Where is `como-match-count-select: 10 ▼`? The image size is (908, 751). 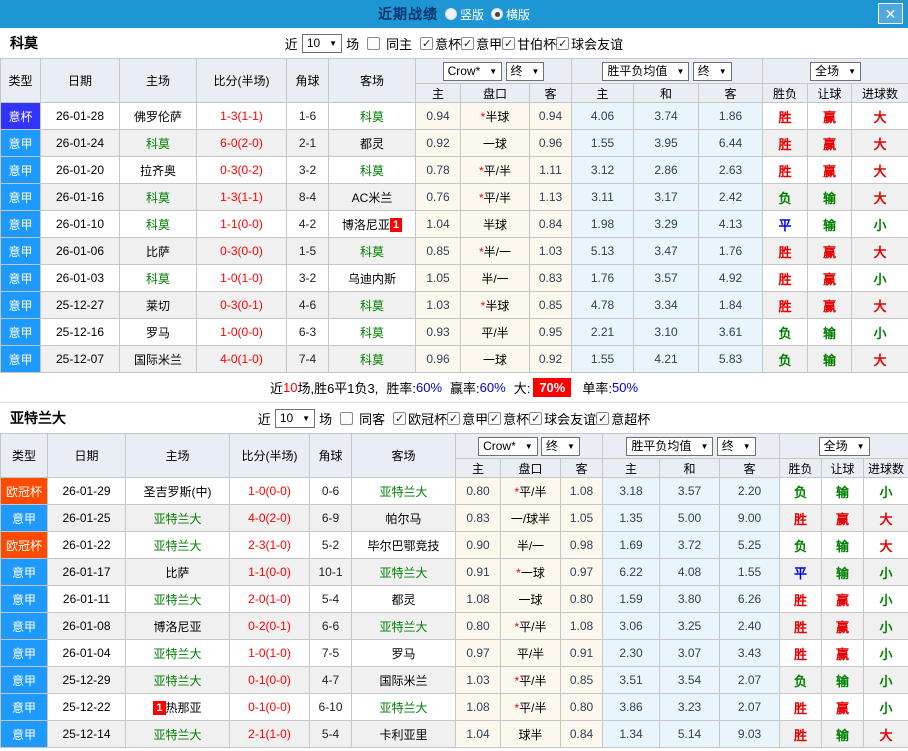 como-match-count-select: 10 ▼ is located at coordinates (322, 43).